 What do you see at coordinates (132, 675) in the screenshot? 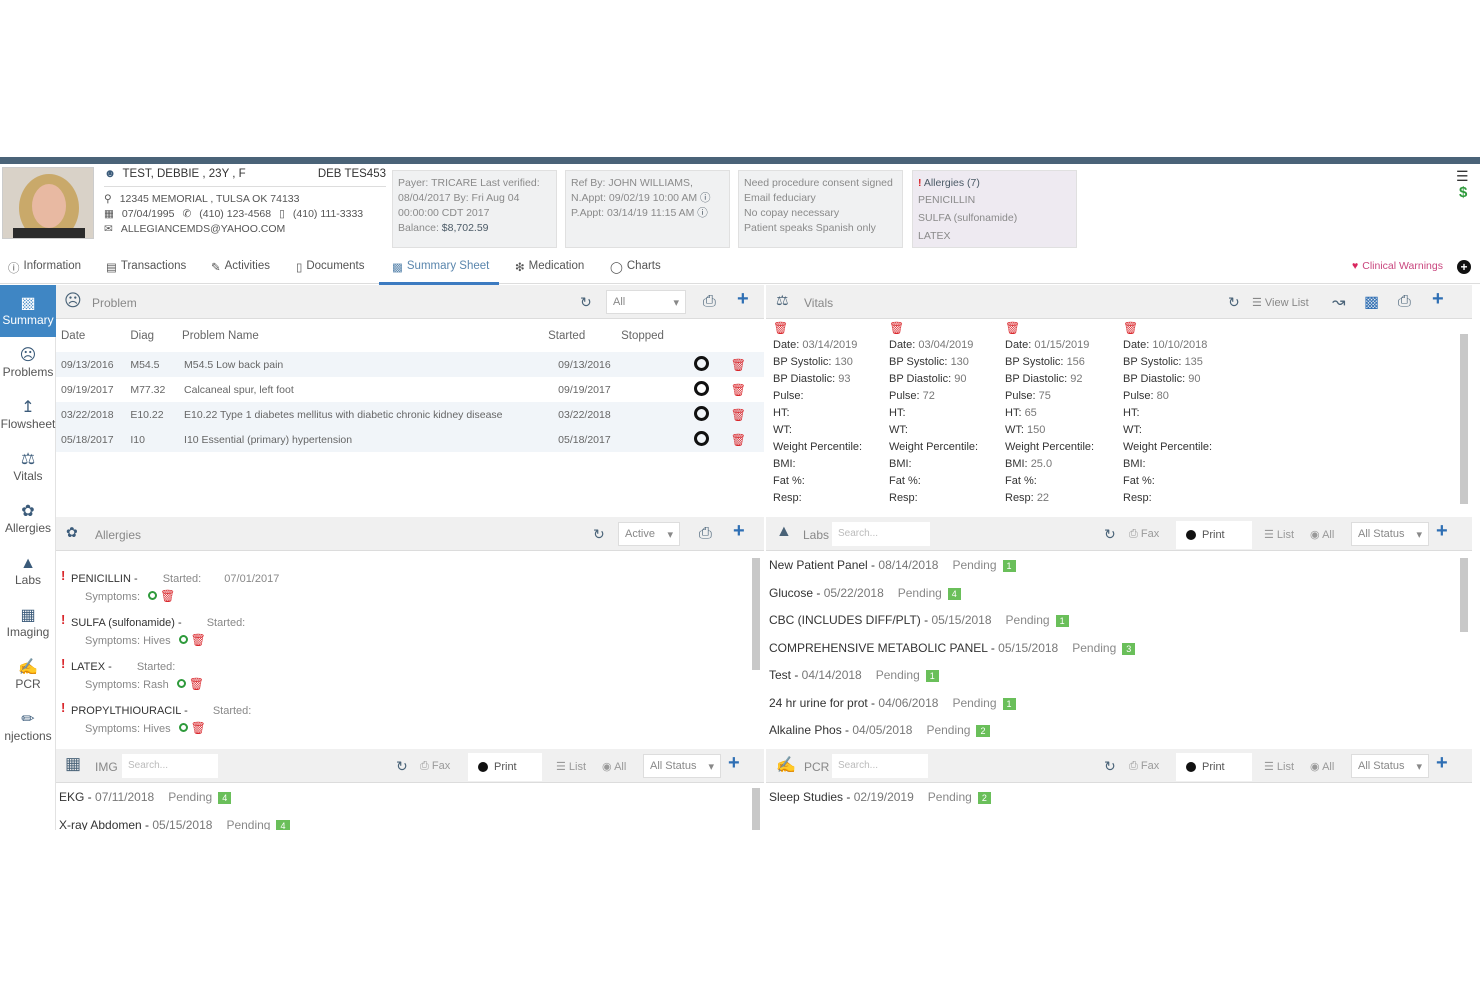
I see `allergy-item: ! LATEX - Started: Symptoms: Rash 🗑` at bounding box center [132, 675].